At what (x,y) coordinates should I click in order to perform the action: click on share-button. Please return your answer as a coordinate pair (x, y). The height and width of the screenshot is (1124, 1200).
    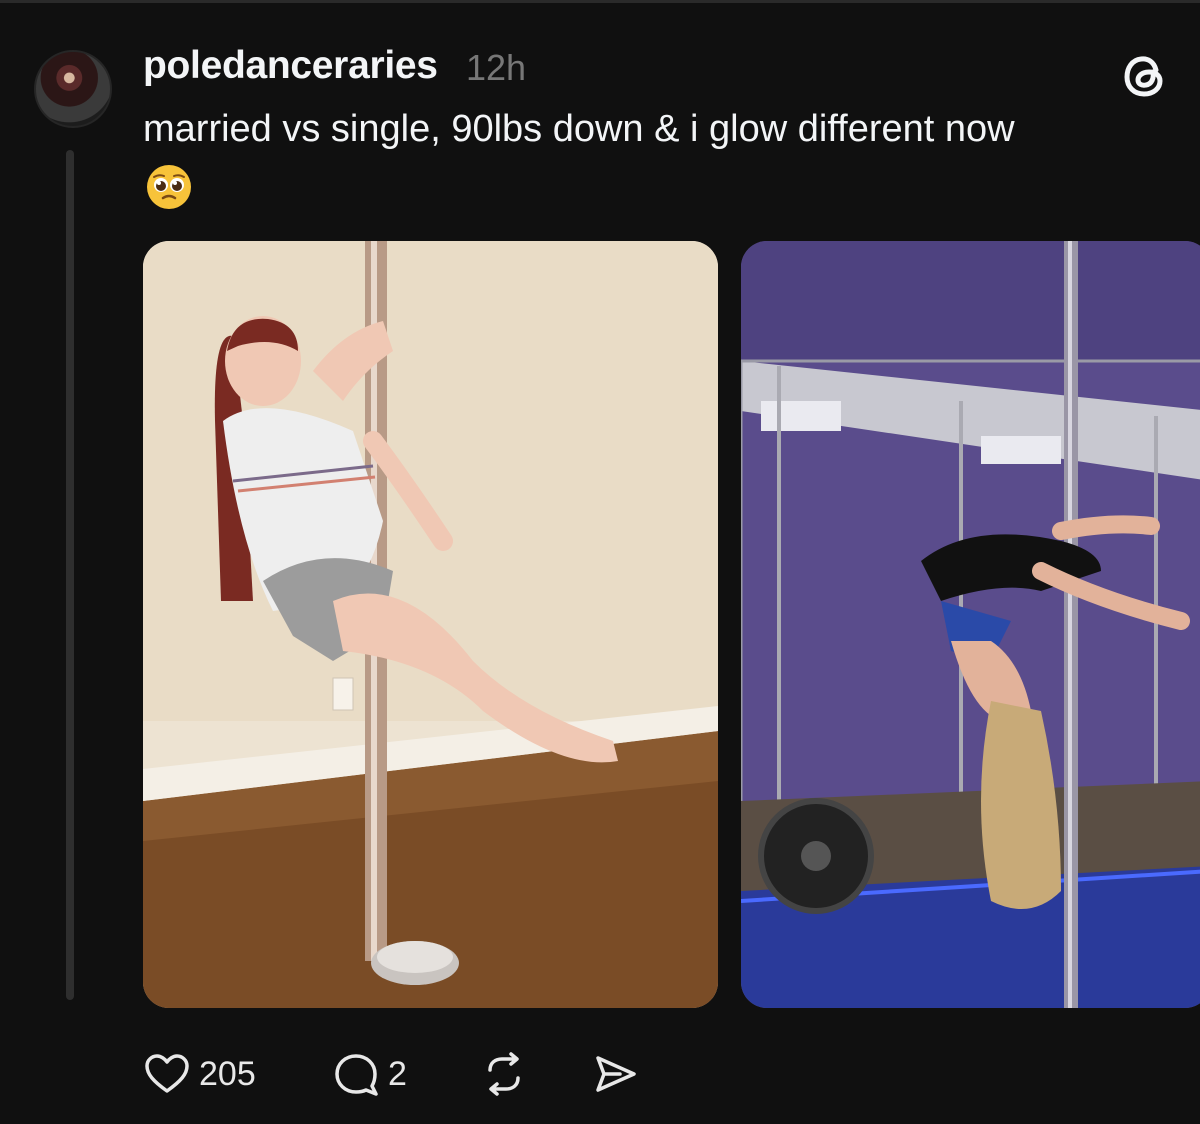
    Looking at the image, I should click on (614, 1074).